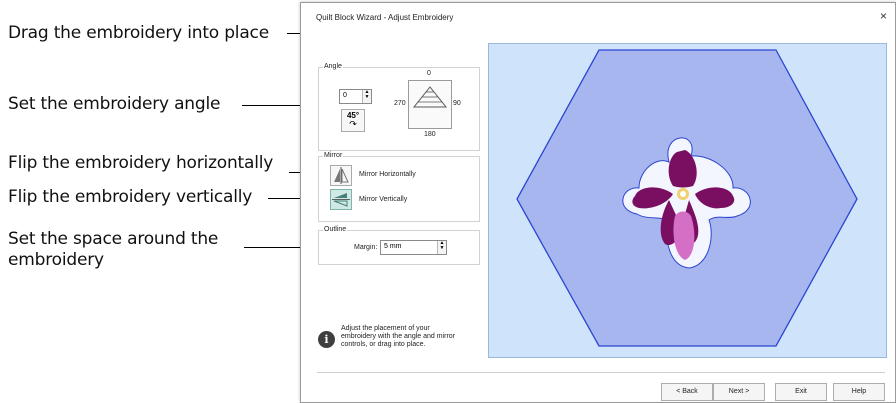  Describe the element at coordinates (687, 392) in the screenshot. I see `back-button: < Back` at that location.